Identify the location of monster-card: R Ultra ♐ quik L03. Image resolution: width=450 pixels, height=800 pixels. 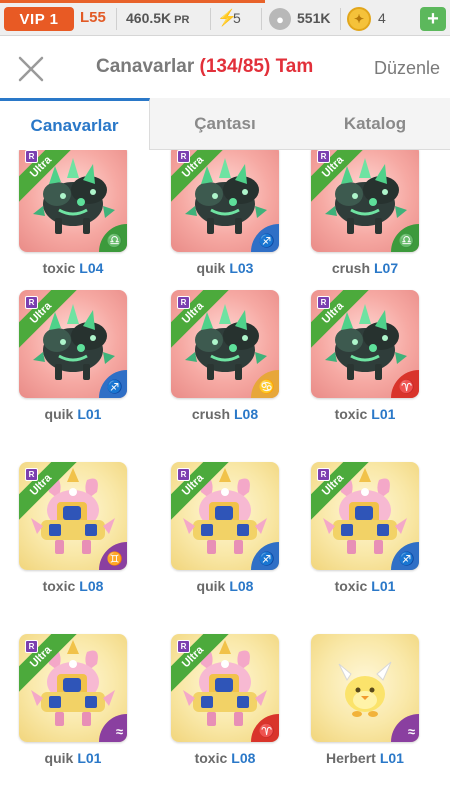
(225, 213).